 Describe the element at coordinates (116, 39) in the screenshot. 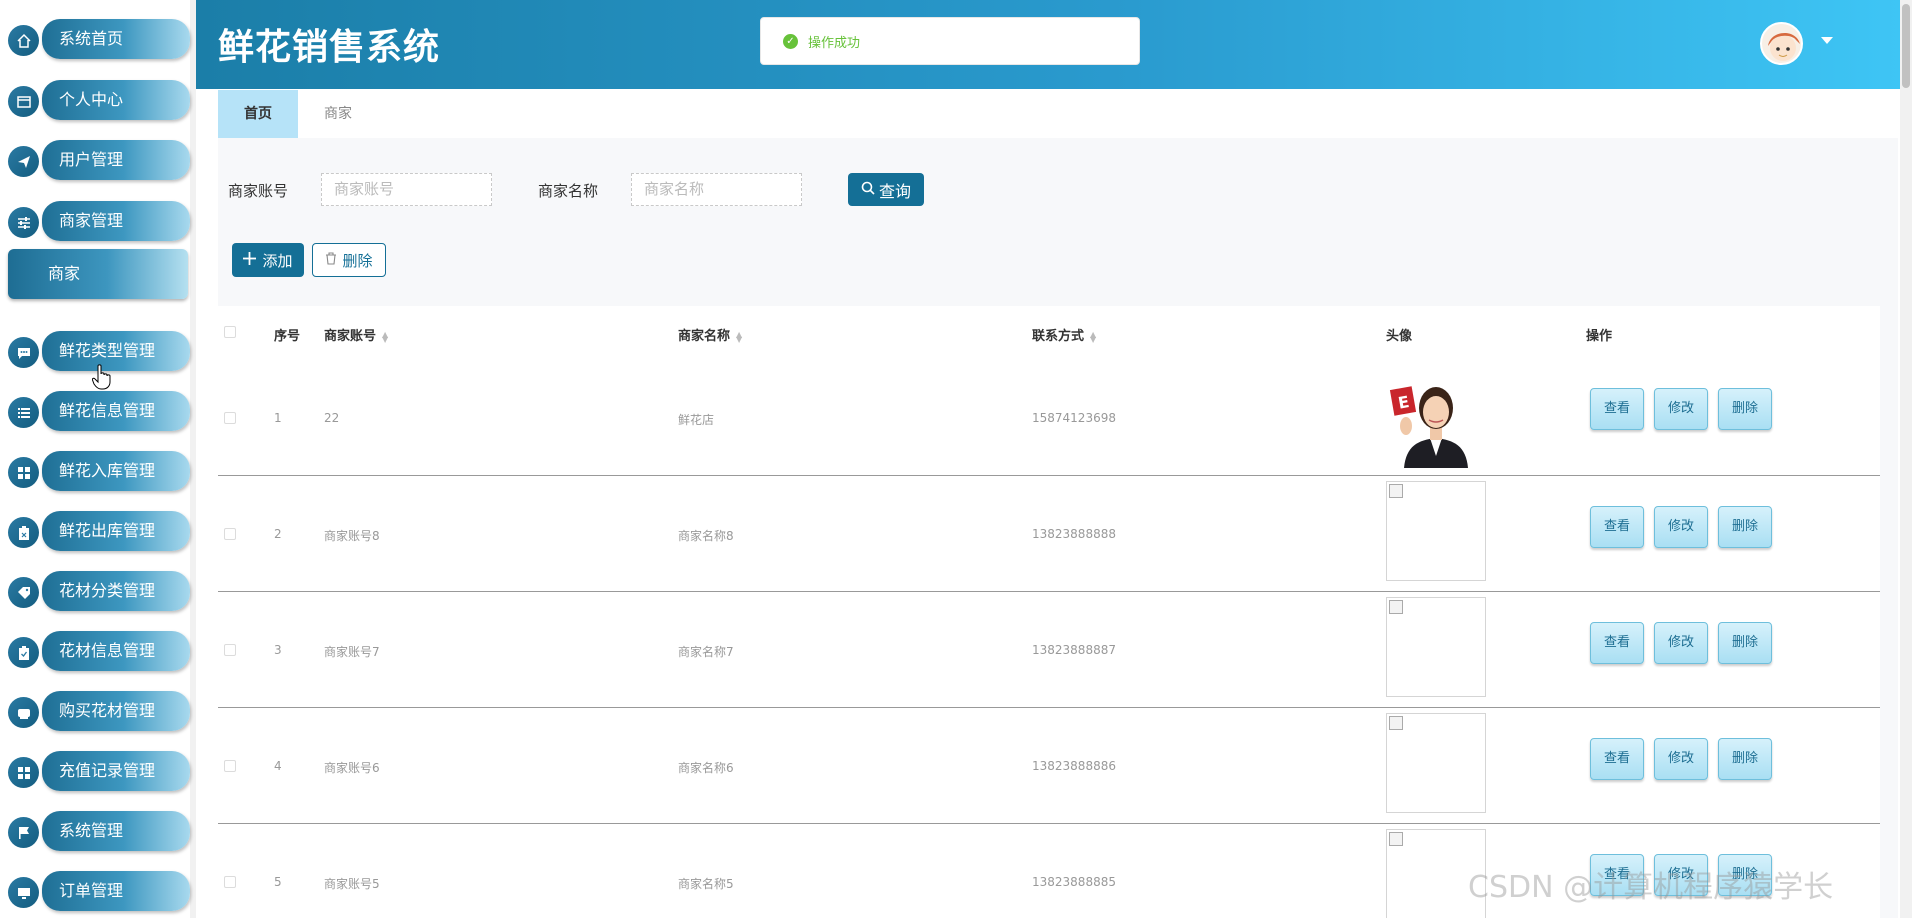

I see `sidebar-item-label: 系统首页` at that location.